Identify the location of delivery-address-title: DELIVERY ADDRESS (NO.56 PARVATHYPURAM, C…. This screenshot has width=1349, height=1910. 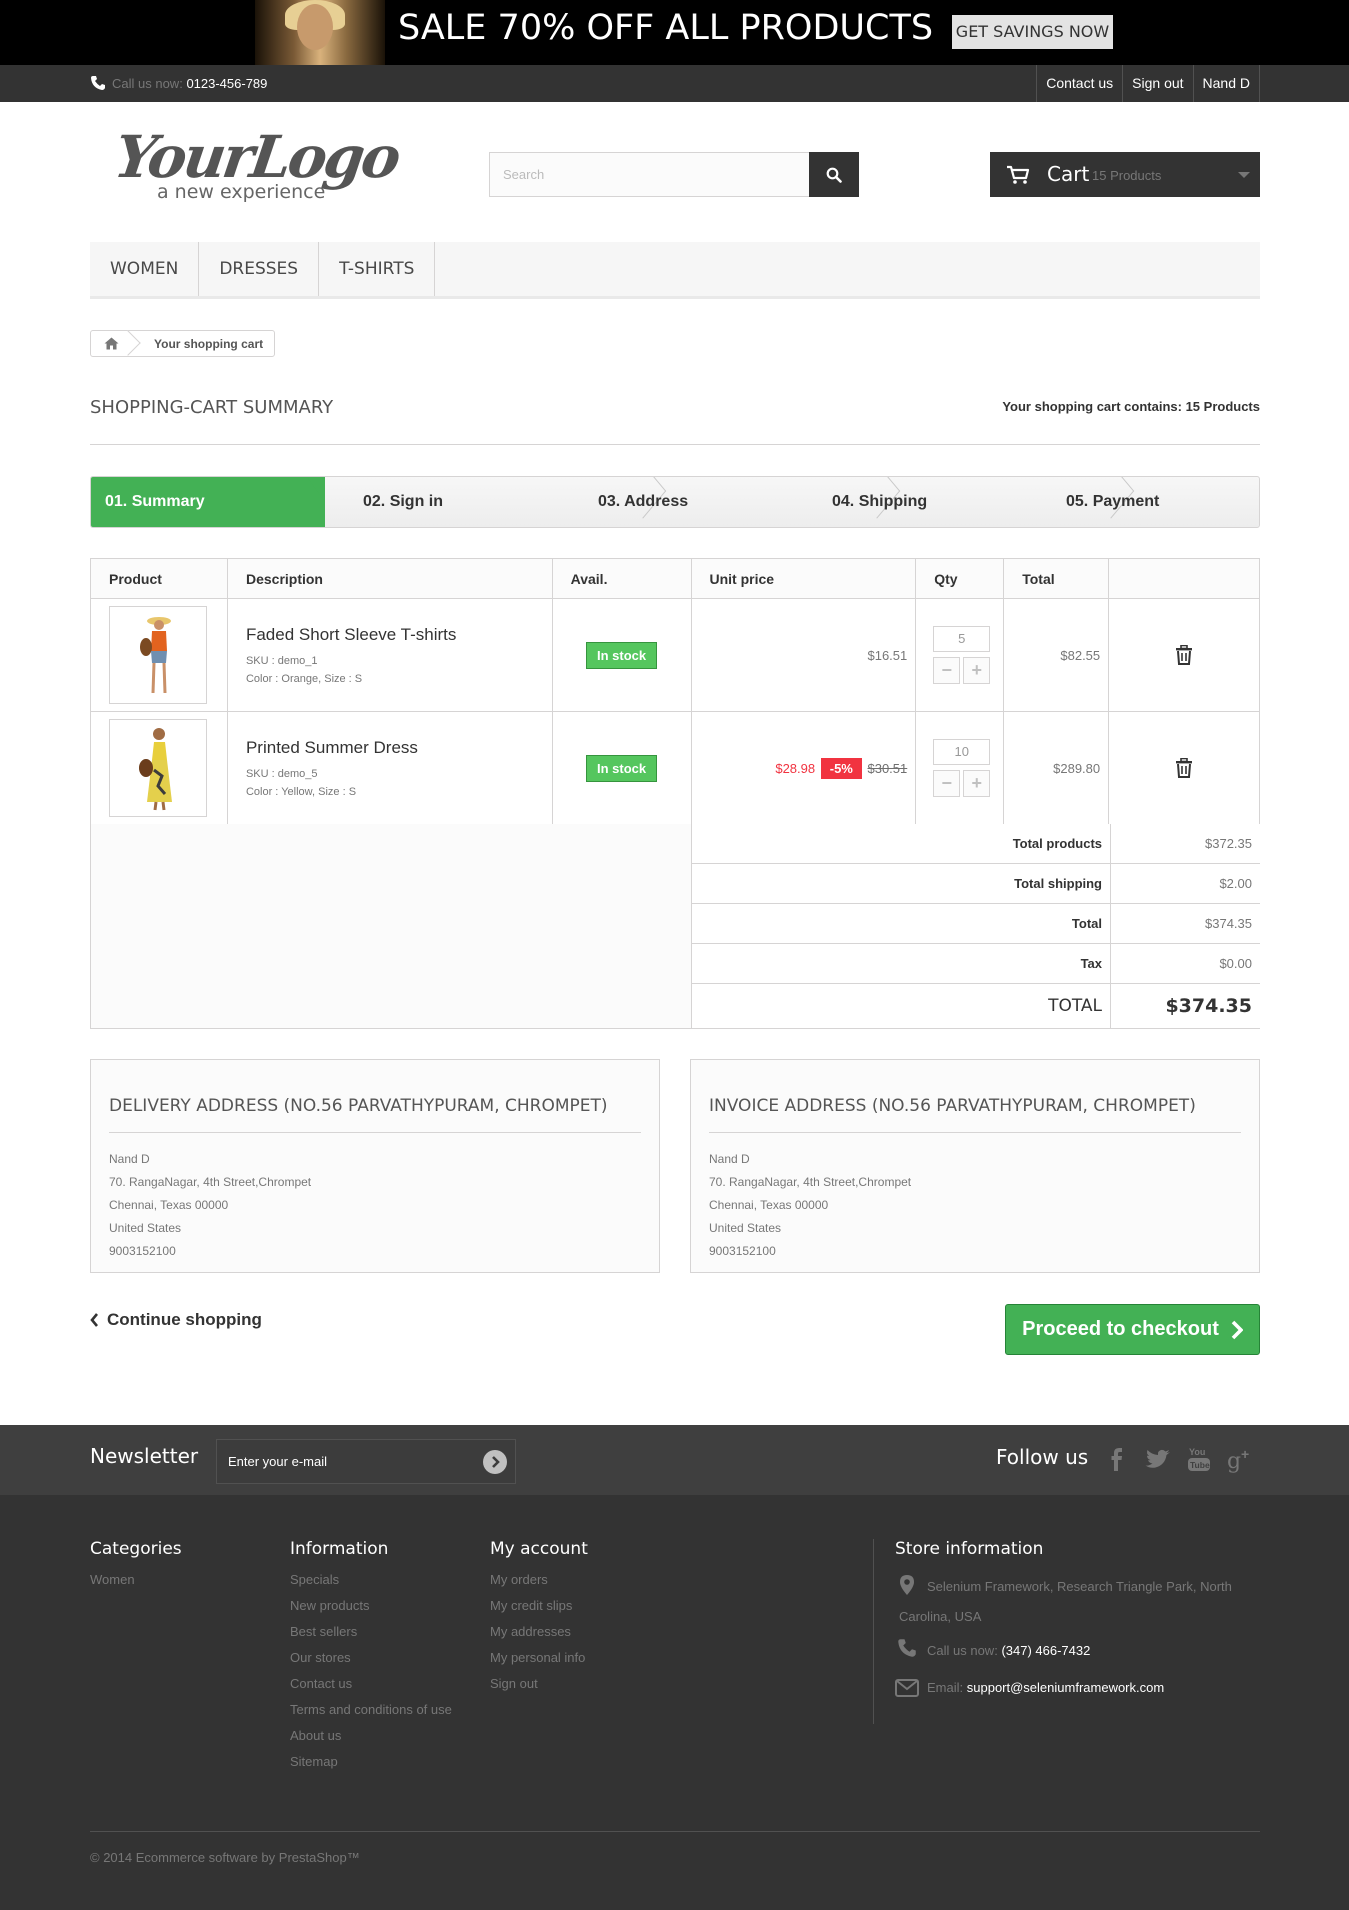
(358, 1106).